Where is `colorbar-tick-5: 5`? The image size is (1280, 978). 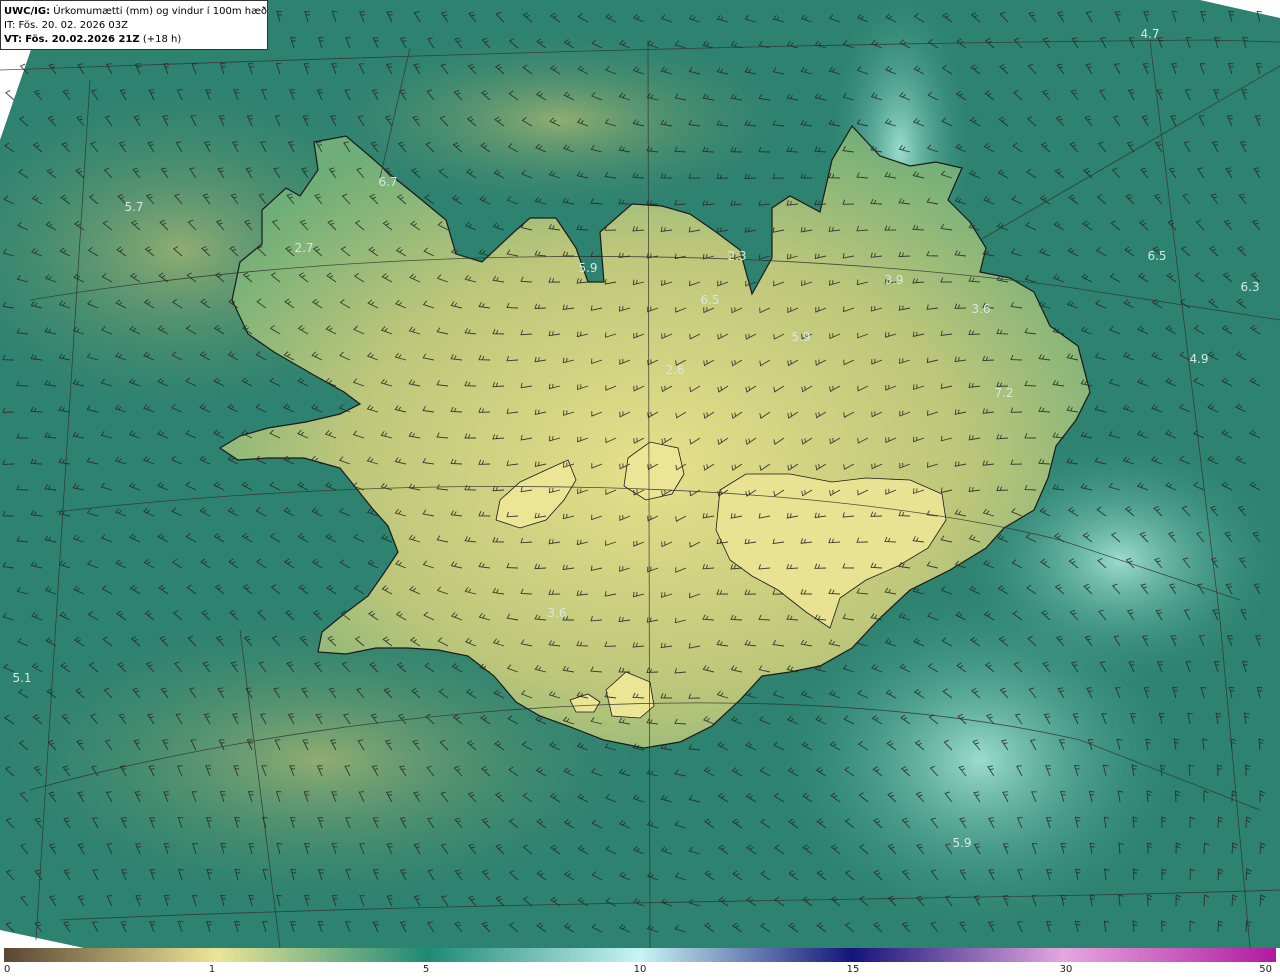 colorbar-tick-5: 5 is located at coordinates (426, 969).